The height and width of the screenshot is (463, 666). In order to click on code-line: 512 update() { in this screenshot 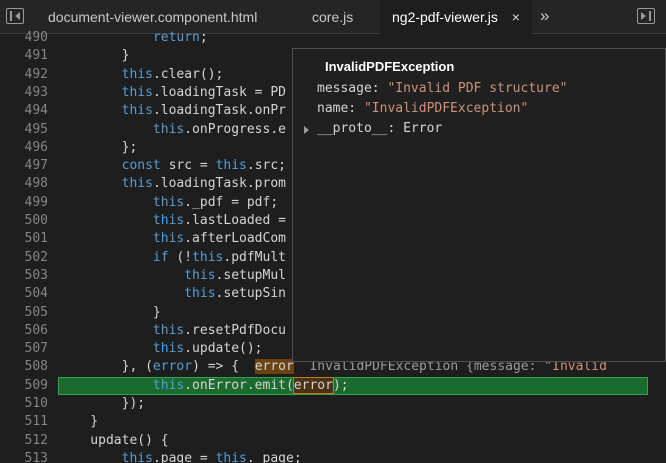, I will do `click(333, 441)`.